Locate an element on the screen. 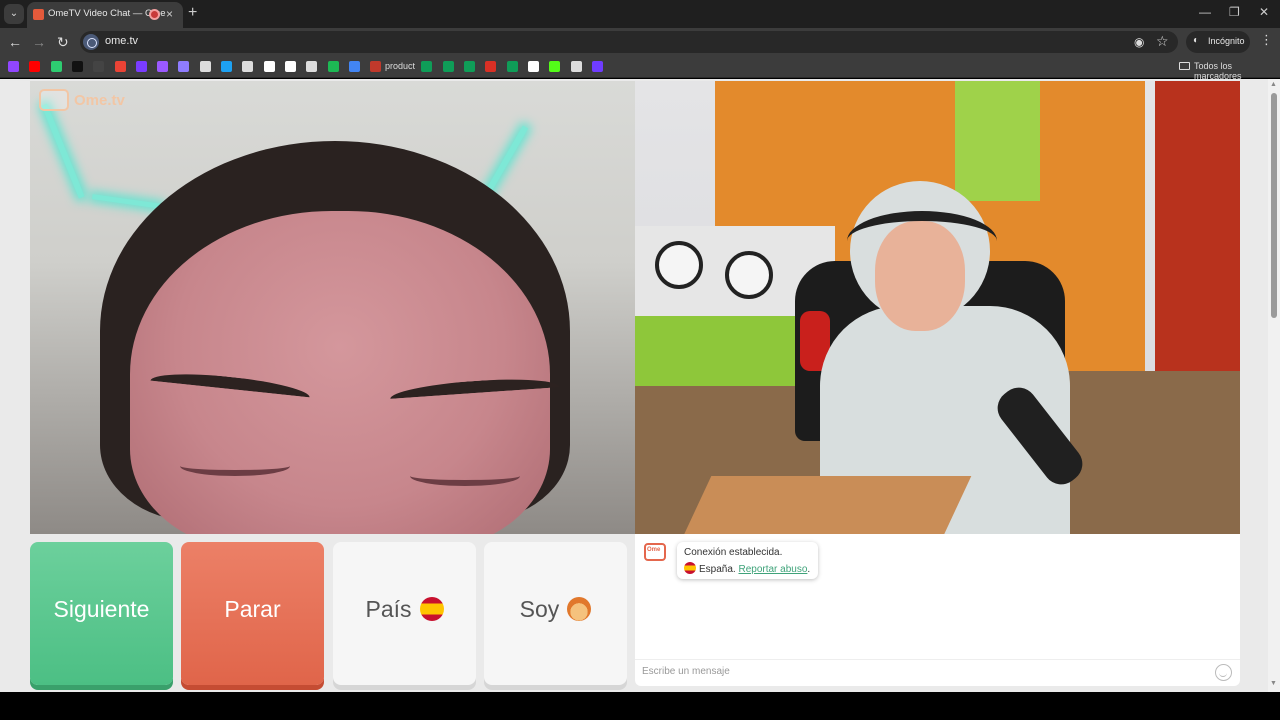 This screenshot has width=1280, height=720. chat-input-row is located at coordinates (937, 672).